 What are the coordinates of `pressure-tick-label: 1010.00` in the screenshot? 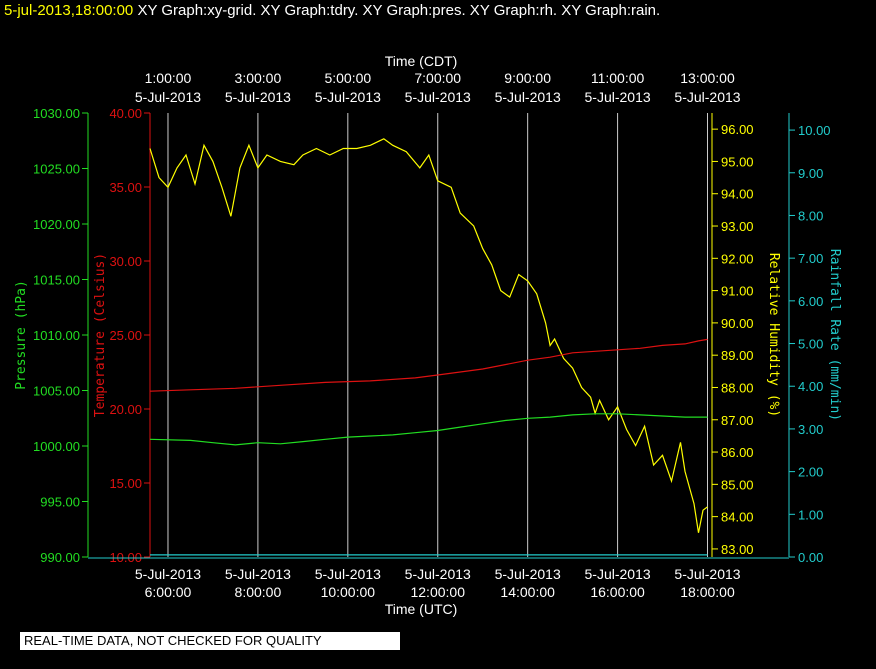 It's located at (56, 335).